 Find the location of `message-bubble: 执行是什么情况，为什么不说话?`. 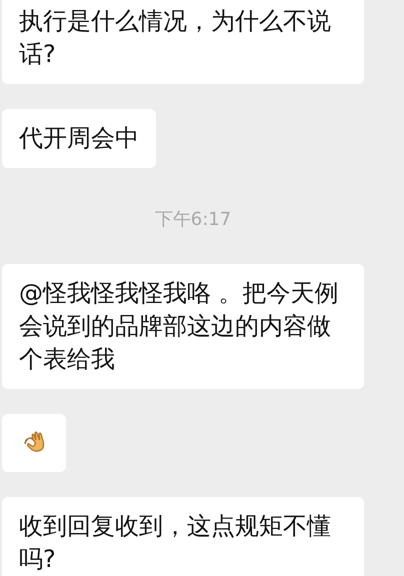

message-bubble: 执行是什么情况，为什么不说话? is located at coordinates (183, 42).